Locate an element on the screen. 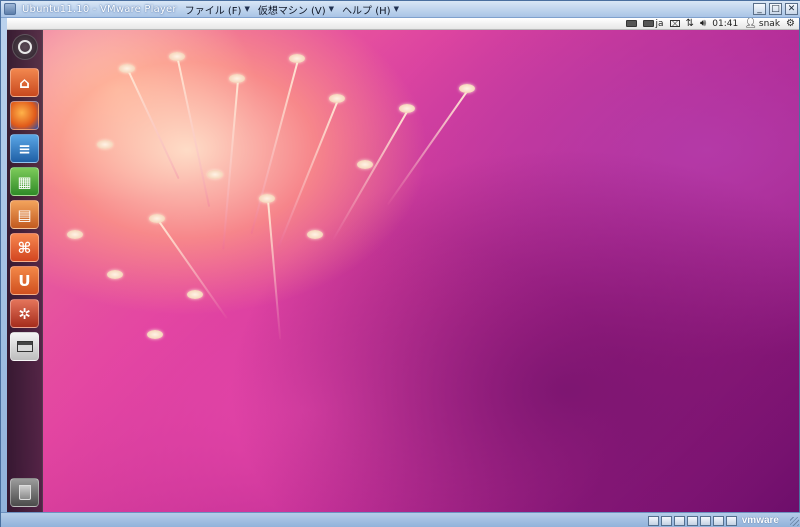 This screenshot has height=527, width=800. close-button: ✕ is located at coordinates (791, 9).